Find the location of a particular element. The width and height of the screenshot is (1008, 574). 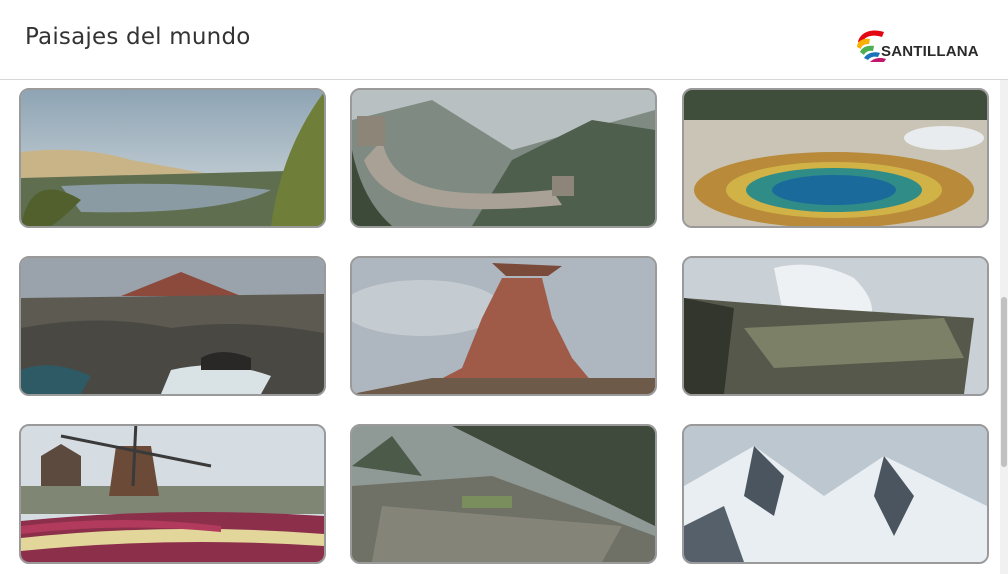

landscape-card-volcano-plateau is located at coordinates (835, 326).